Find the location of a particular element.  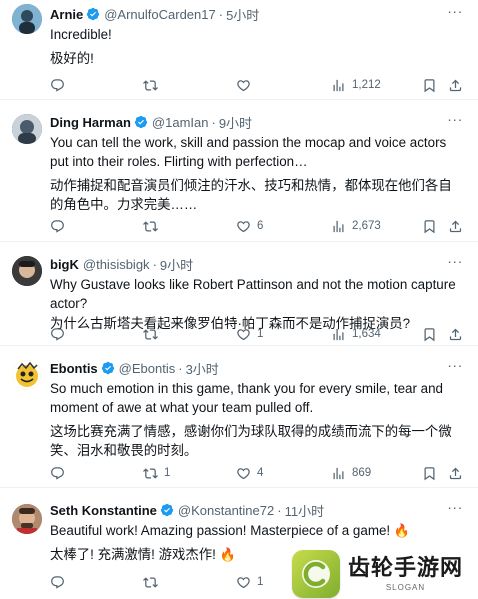

author-handle: @ArnulfoCarden17 is located at coordinates (159, 14).